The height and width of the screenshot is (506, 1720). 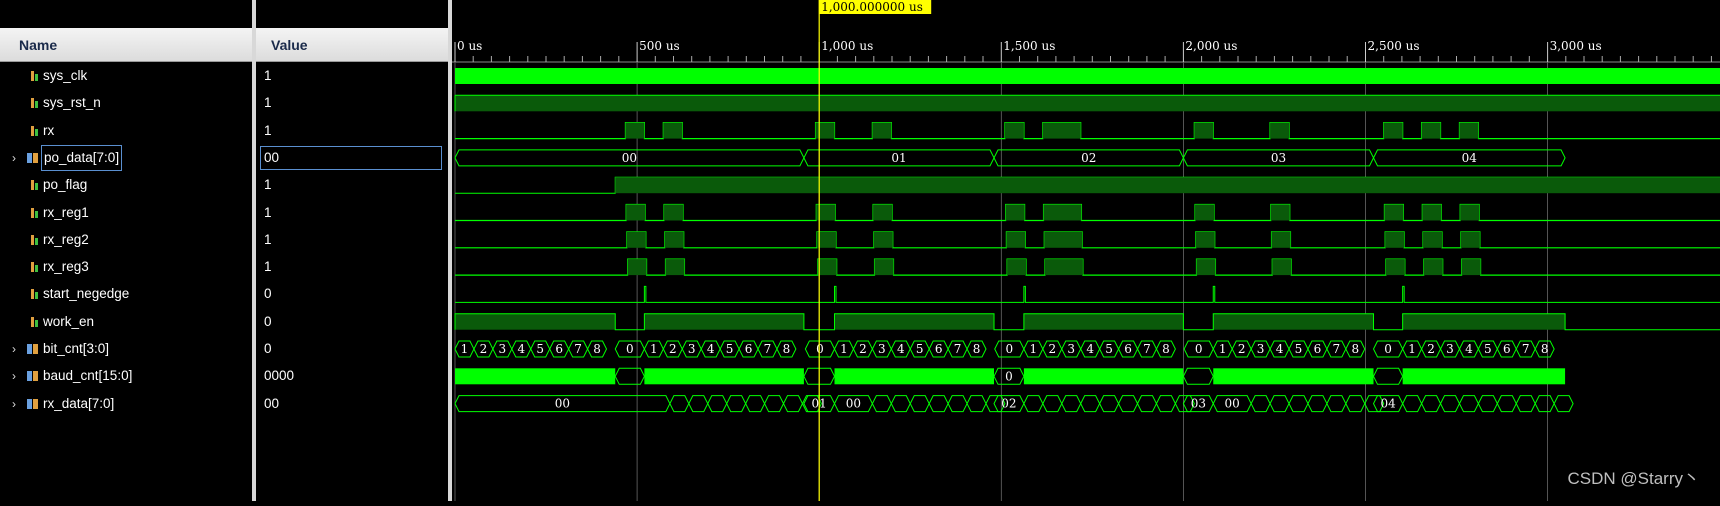 I want to click on rx_data-bus-label: 02, so click(x=1008, y=404).